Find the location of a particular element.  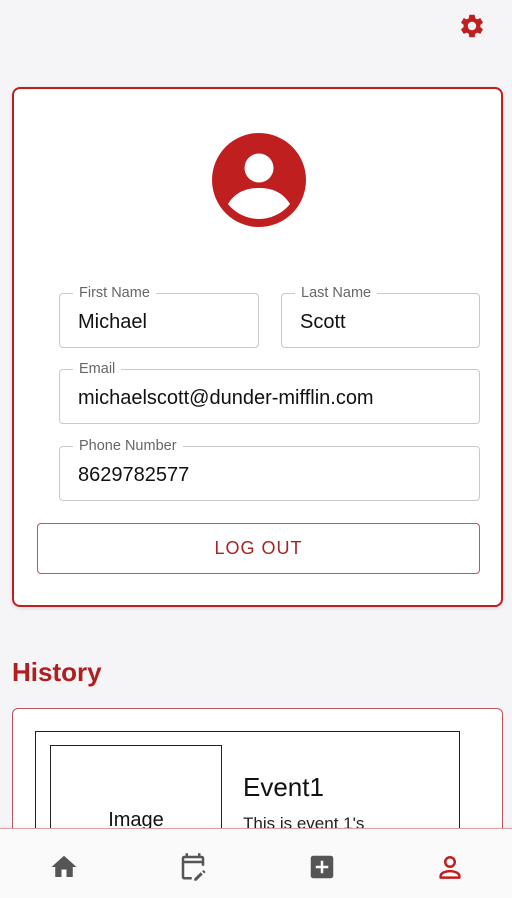

account-circle-icon is located at coordinates (259, 180).